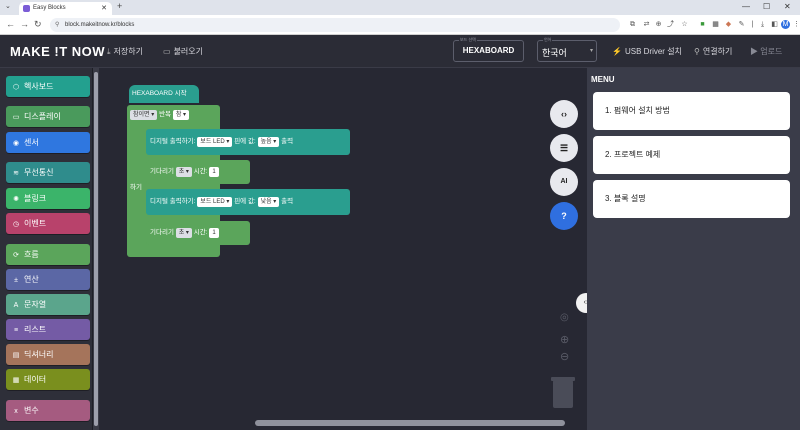 The width and height of the screenshot is (800, 430). I want to click on new-tab-icon: +, so click(119, 6).